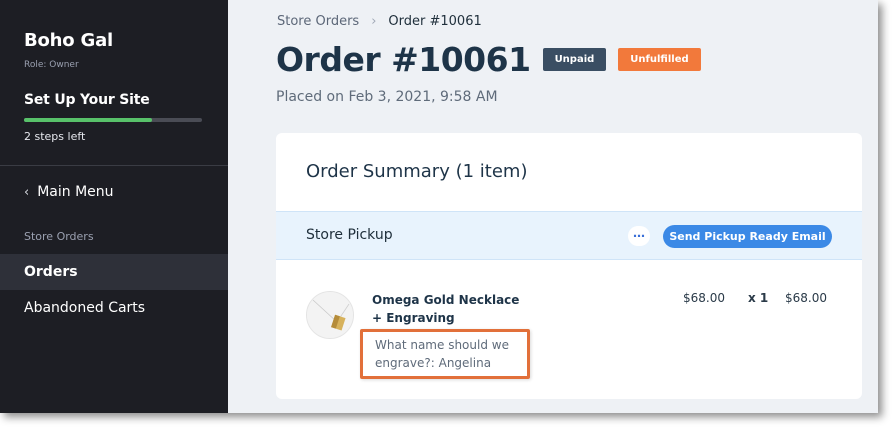  What do you see at coordinates (747, 236) in the screenshot?
I see `send-pickup-ready-email-button: Send Pickup Ready Email` at bounding box center [747, 236].